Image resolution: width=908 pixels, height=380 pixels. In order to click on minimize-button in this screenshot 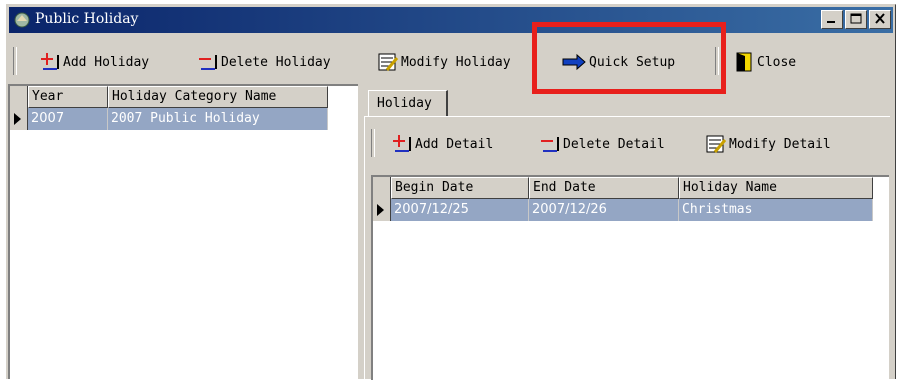, I will do `click(832, 19)`.